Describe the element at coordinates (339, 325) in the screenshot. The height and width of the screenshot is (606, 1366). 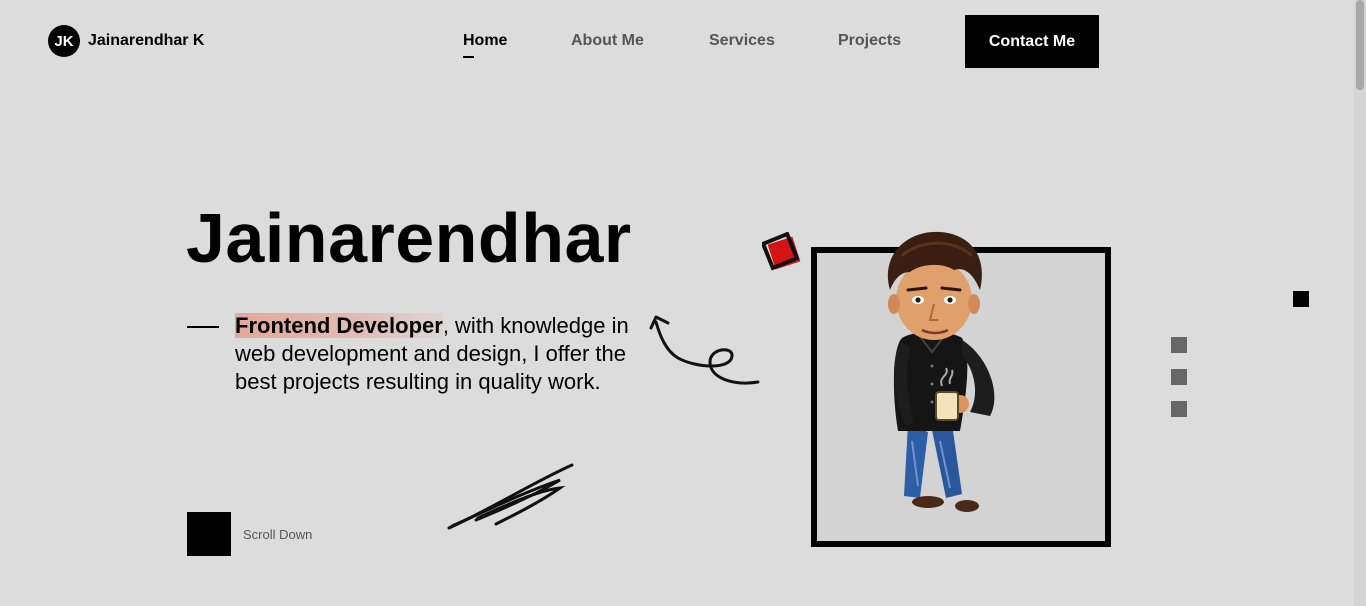
I see `role-highlight: Frontend Developer` at that location.